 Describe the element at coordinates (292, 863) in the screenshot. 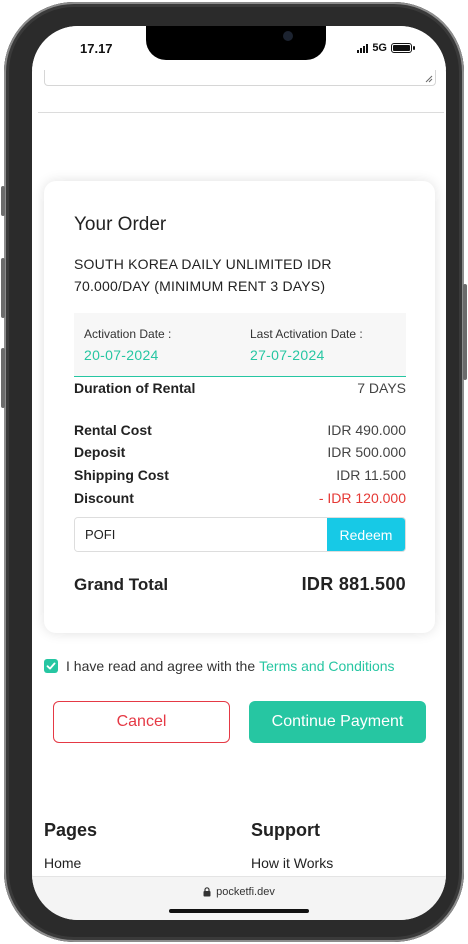

I see `footer-link-how-it-works: How it Works` at that location.